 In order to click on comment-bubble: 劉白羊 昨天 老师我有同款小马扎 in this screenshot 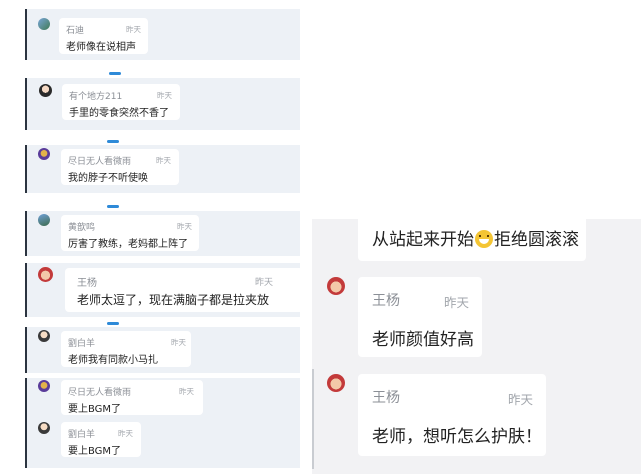, I will do `click(126, 349)`.